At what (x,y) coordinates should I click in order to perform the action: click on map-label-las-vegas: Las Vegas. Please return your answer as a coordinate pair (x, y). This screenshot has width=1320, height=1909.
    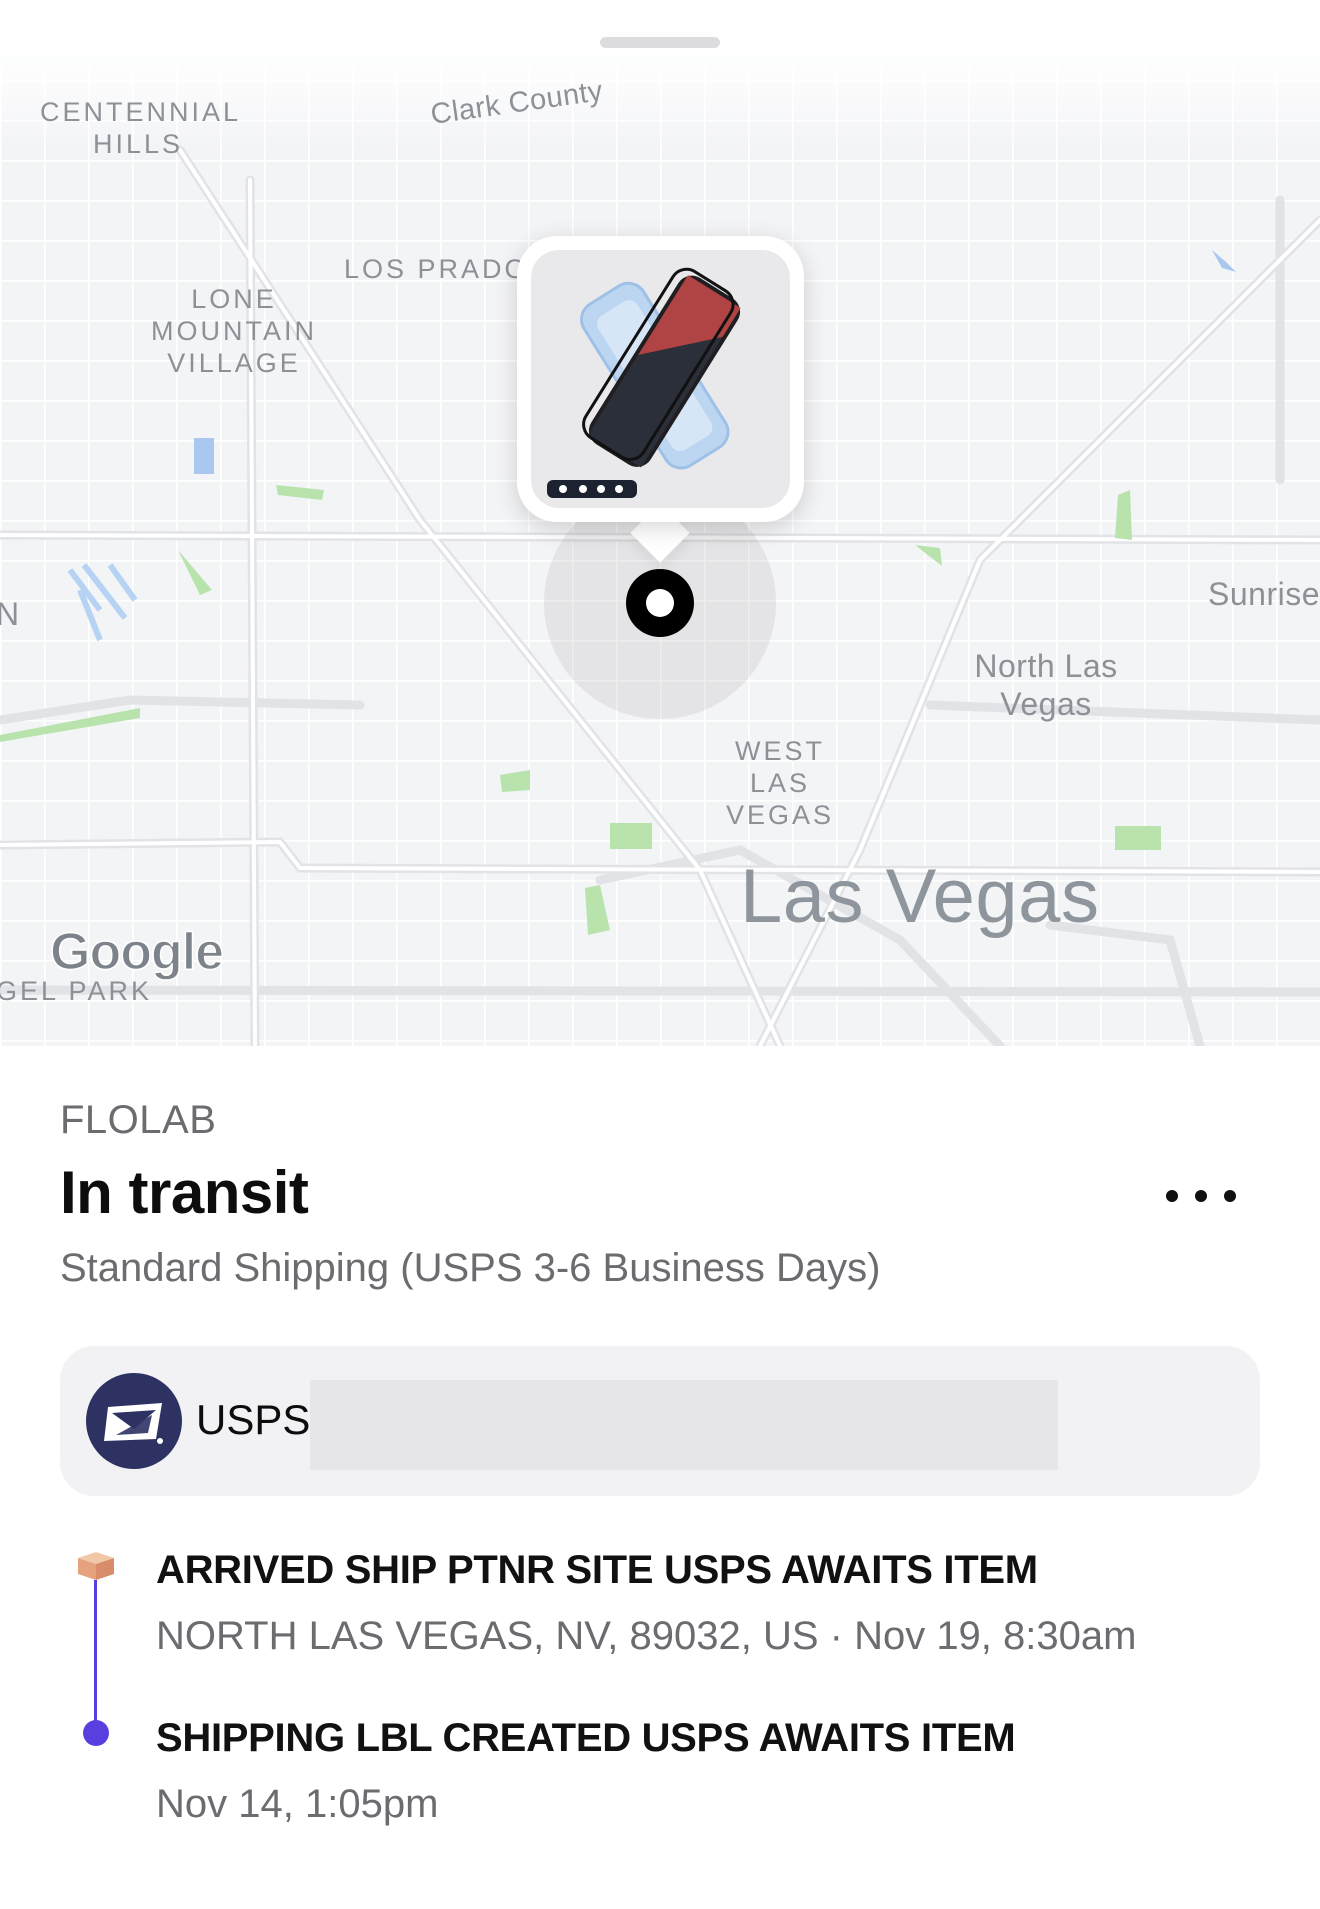
    Looking at the image, I should click on (920, 896).